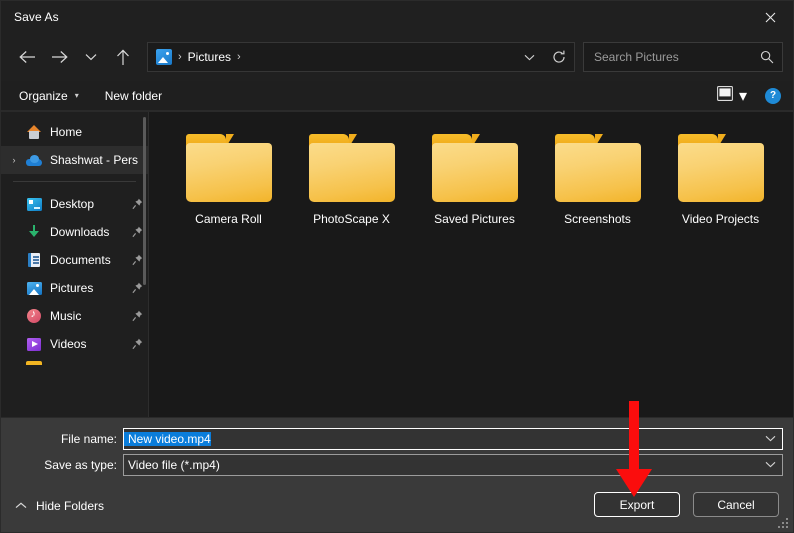 This screenshot has height=533, width=794. I want to click on back-button, so click(27, 57).